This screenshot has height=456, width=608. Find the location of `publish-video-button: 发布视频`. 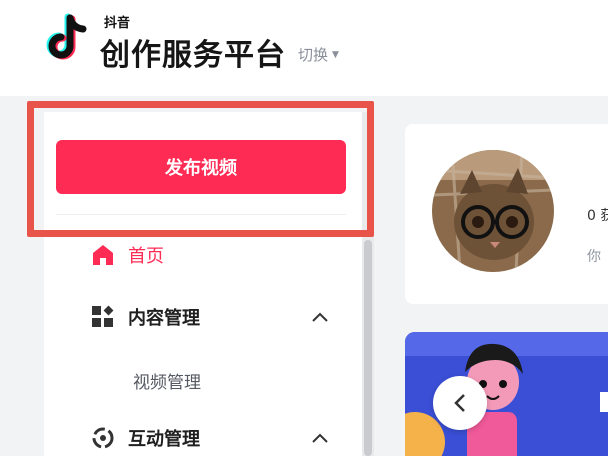

publish-video-button: 发布视频 is located at coordinates (201, 167).